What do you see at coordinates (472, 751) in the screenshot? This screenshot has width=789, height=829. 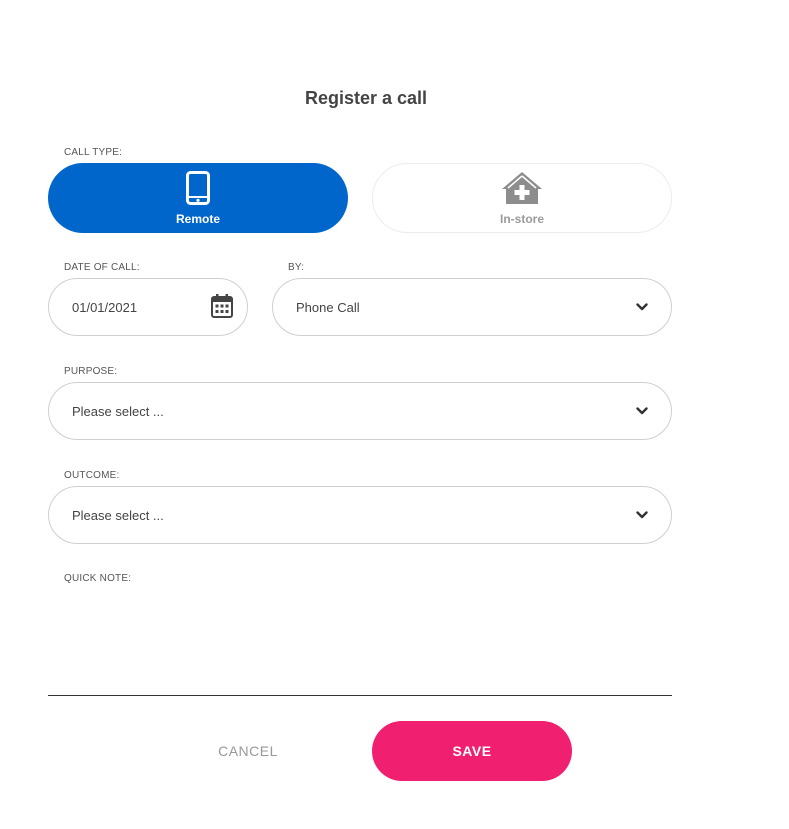 I see `save-button: SAVE` at bounding box center [472, 751].